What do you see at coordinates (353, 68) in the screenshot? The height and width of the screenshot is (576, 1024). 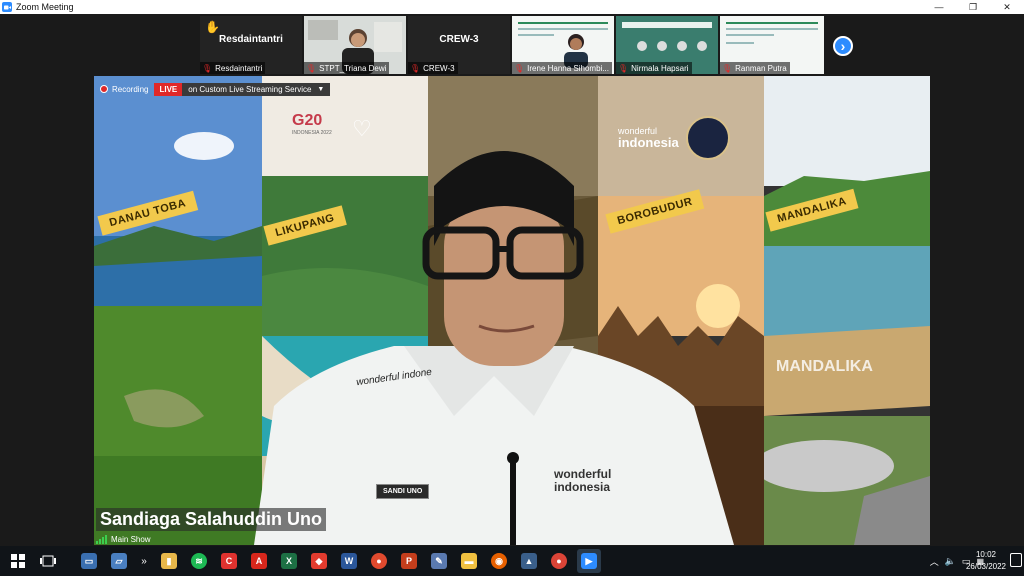 I see `participant-name: STPT_Triana Dewi` at bounding box center [353, 68].